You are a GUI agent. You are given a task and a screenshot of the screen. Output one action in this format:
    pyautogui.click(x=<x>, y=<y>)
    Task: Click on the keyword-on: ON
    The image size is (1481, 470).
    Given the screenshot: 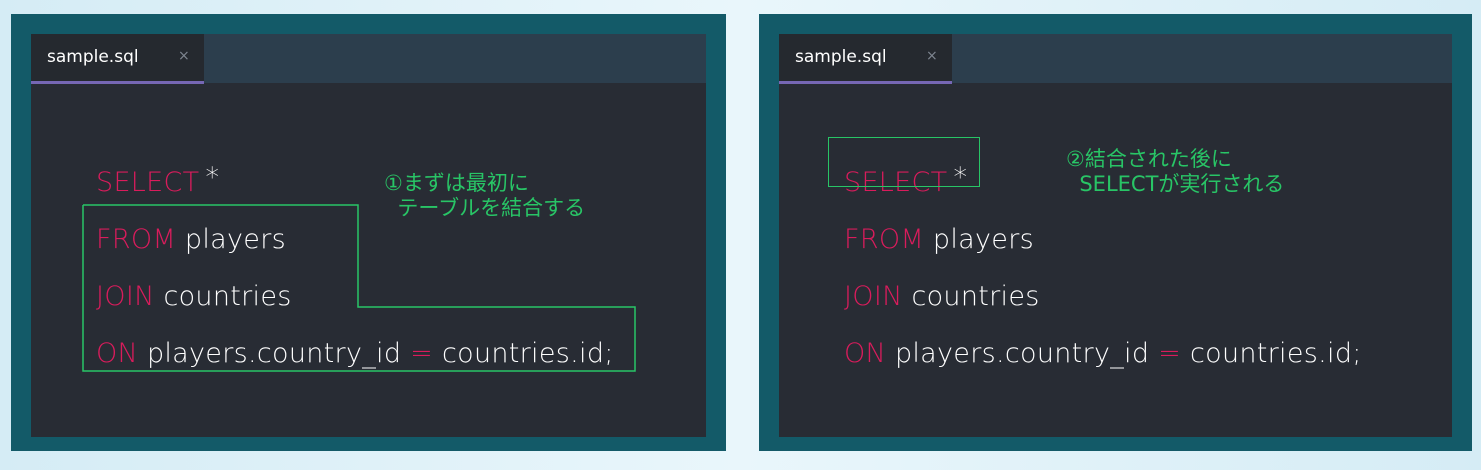 What is the action you would take?
    pyautogui.click(x=865, y=353)
    